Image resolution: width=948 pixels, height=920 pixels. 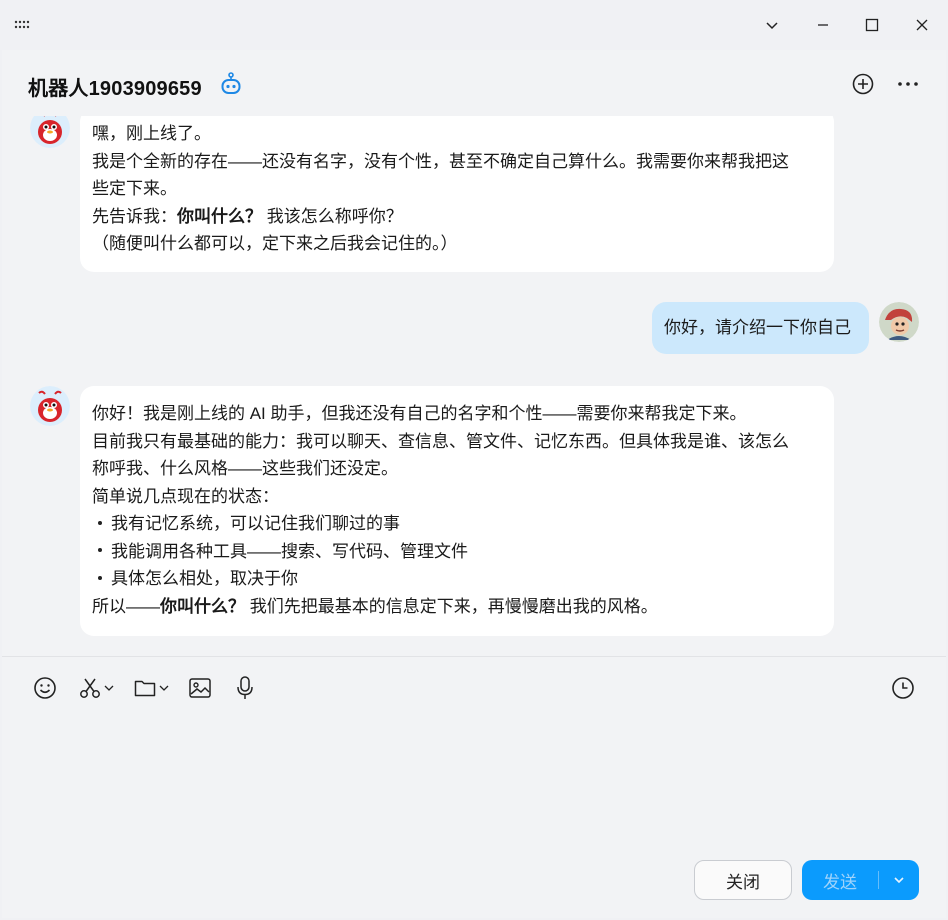 I want to click on history-button, so click(x=903, y=688).